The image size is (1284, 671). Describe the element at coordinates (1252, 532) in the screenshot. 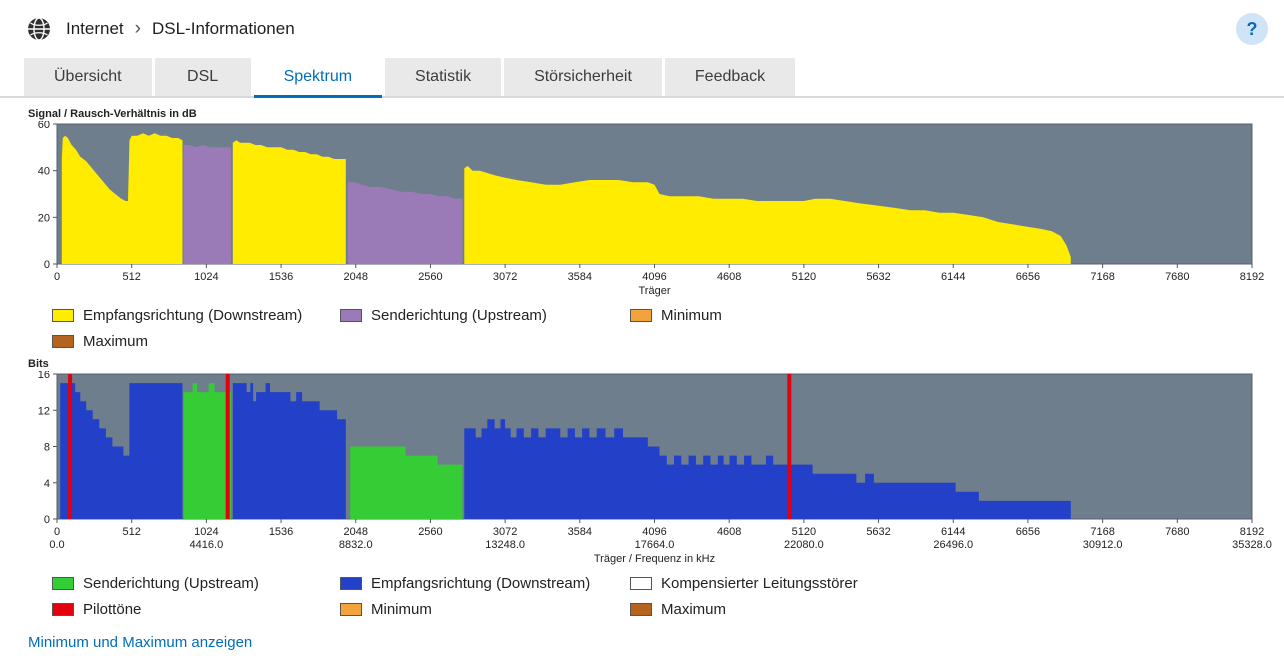

I see `svg-text: 8192` at that location.